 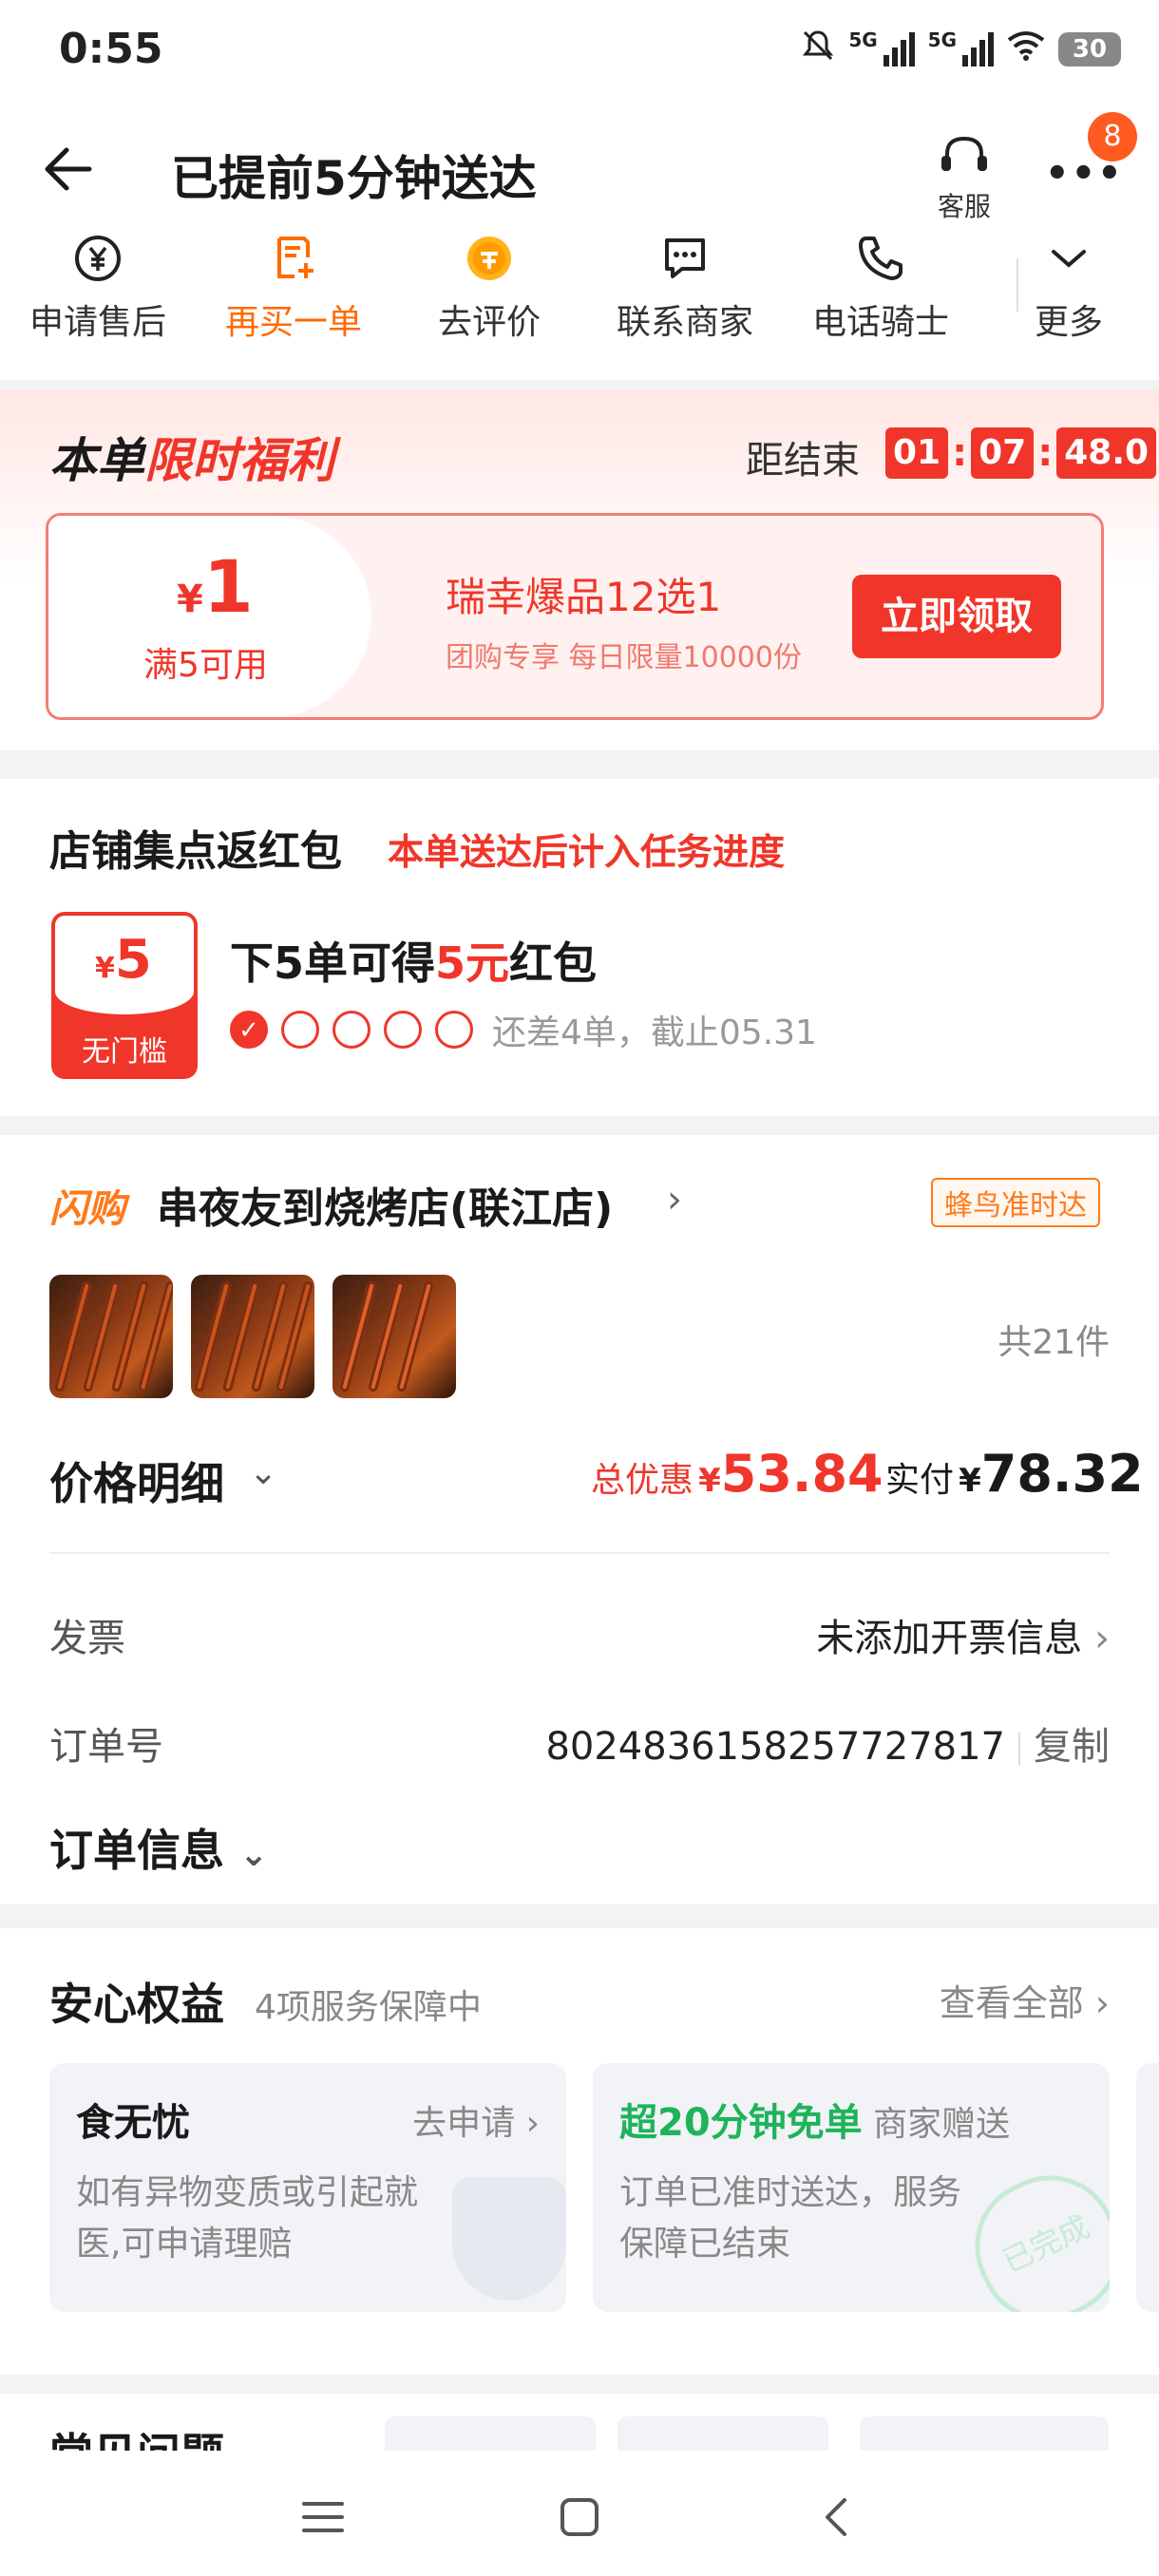 What do you see at coordinates (1068, 258) in the screenshot?
I see `chevron-down-icon` at bounding box center [1068, 258].